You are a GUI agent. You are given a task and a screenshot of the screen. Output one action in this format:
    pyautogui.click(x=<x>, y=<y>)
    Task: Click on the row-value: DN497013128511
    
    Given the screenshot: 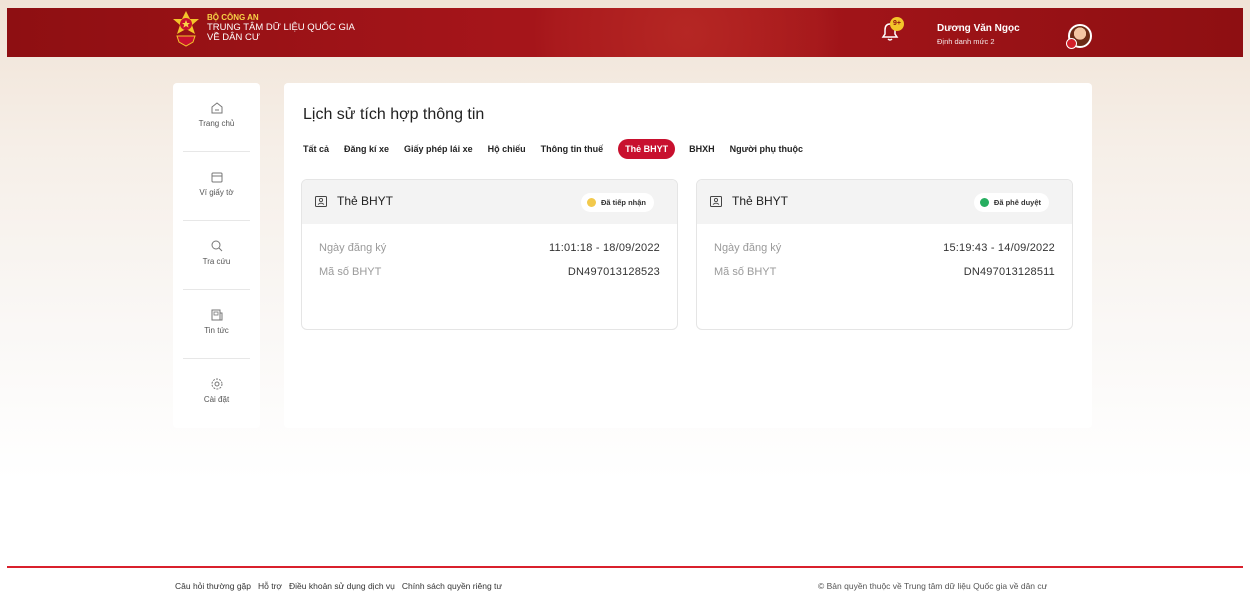 What is the action you would take?
    pyautogui.click(x=1009, y=272)
    